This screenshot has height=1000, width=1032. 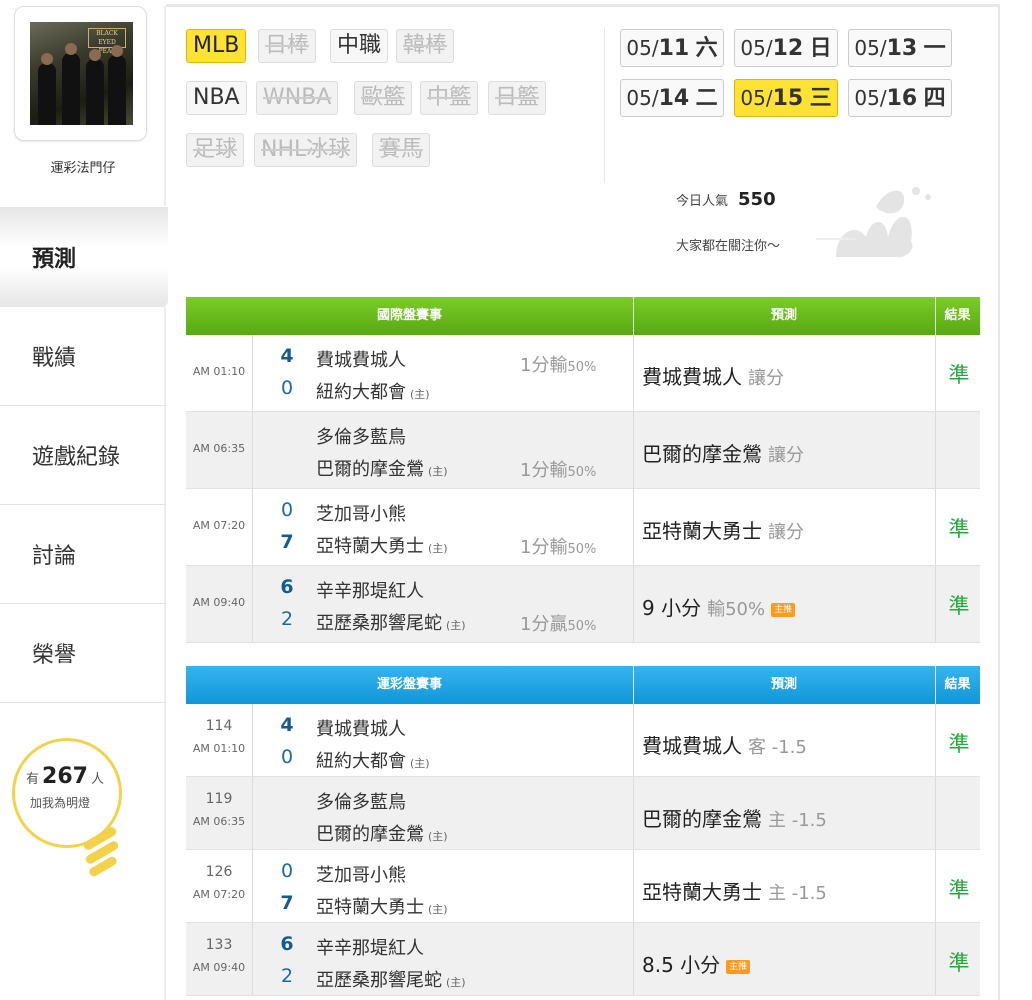 I want to click on game-number: 133, so click(x=219, y=945).